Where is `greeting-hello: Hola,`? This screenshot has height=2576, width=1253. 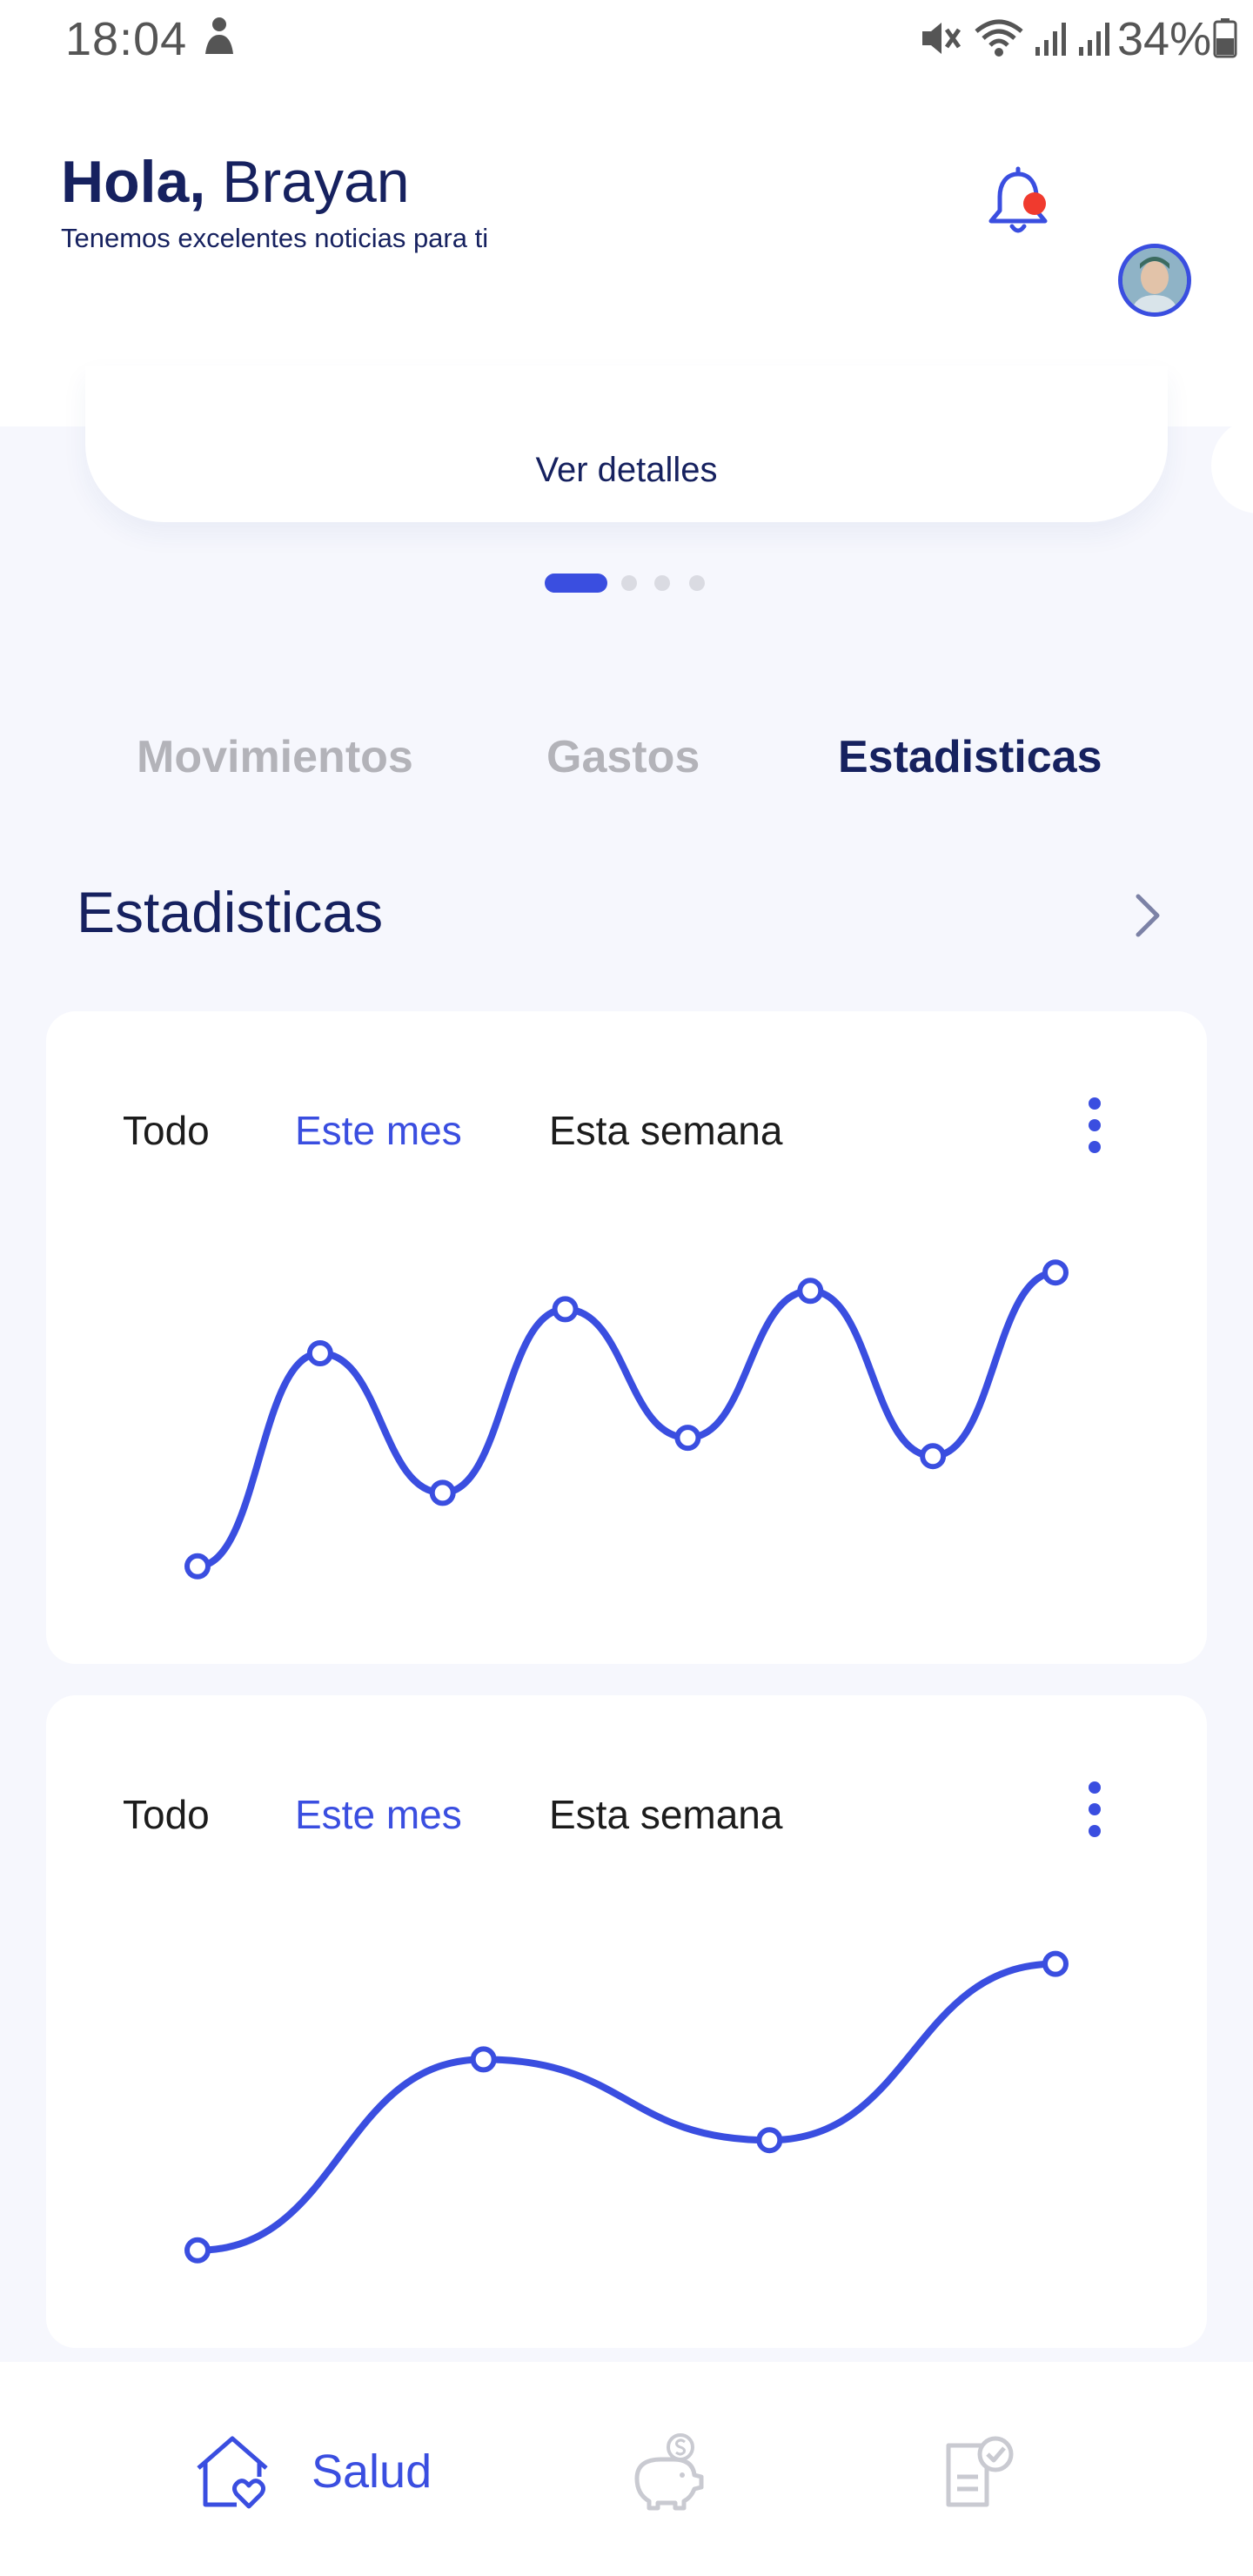 greeting-hello: Hola, is located at coordinates (133, 182).